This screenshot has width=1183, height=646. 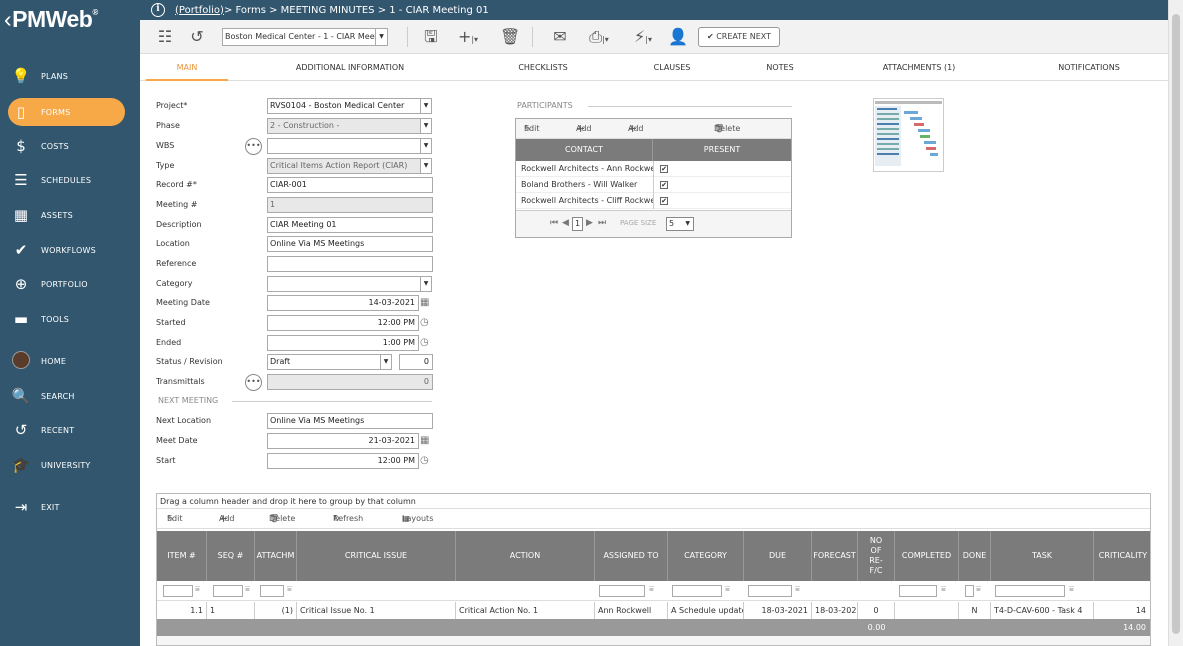 I want to click on list-item: Rockwell Architects - Ann Rockwell ✔, so click(x=653, y=169).